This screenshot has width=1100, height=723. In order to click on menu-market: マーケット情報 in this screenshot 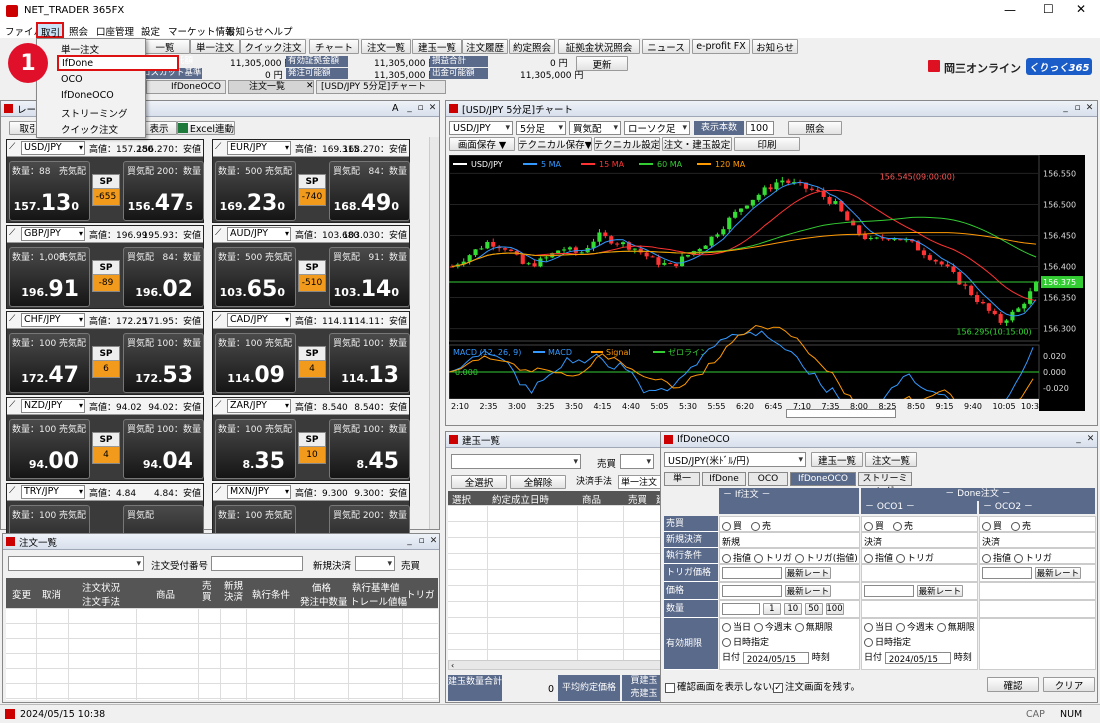, I will do `click(201, 31)`.